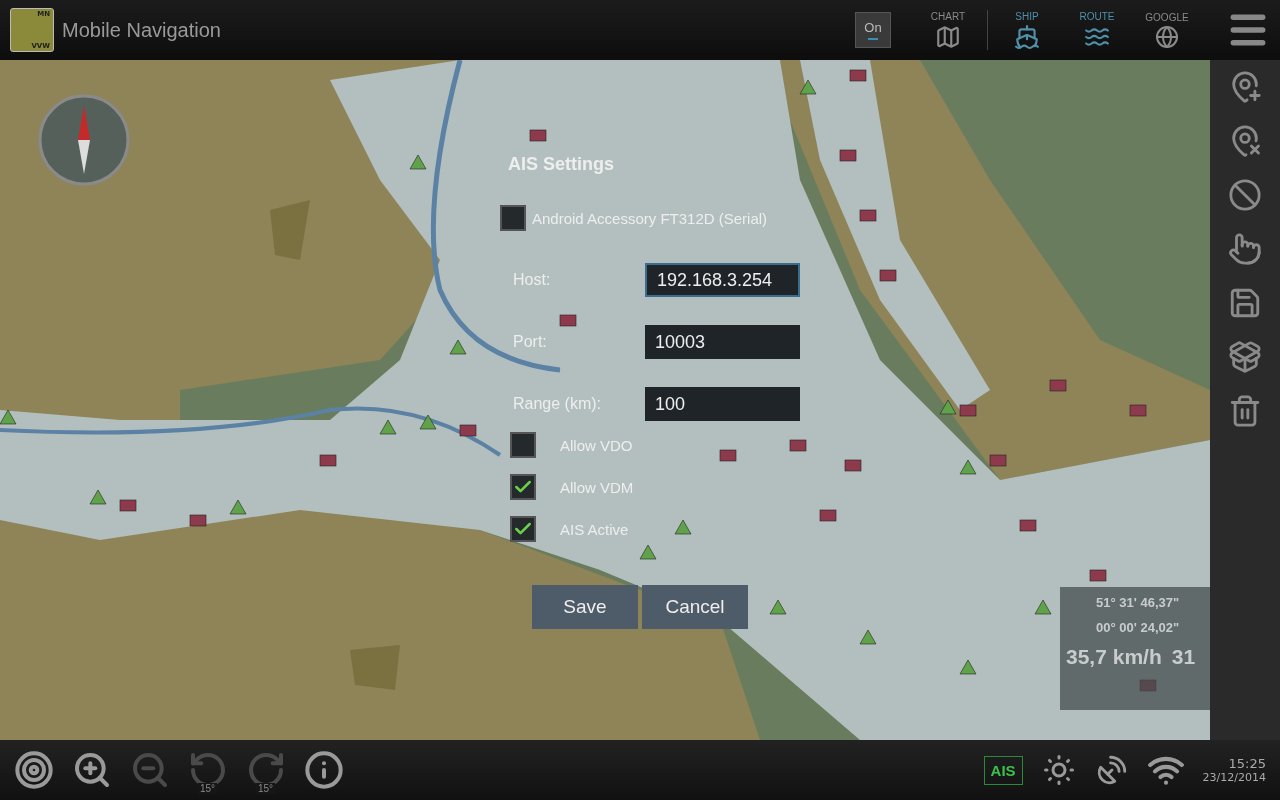 Image resolution: width=1280 pixels, height=800 pixels. Describe the element at coordinates (92, 770) in the screenshot. I see `zoom-in-icon` at that location.